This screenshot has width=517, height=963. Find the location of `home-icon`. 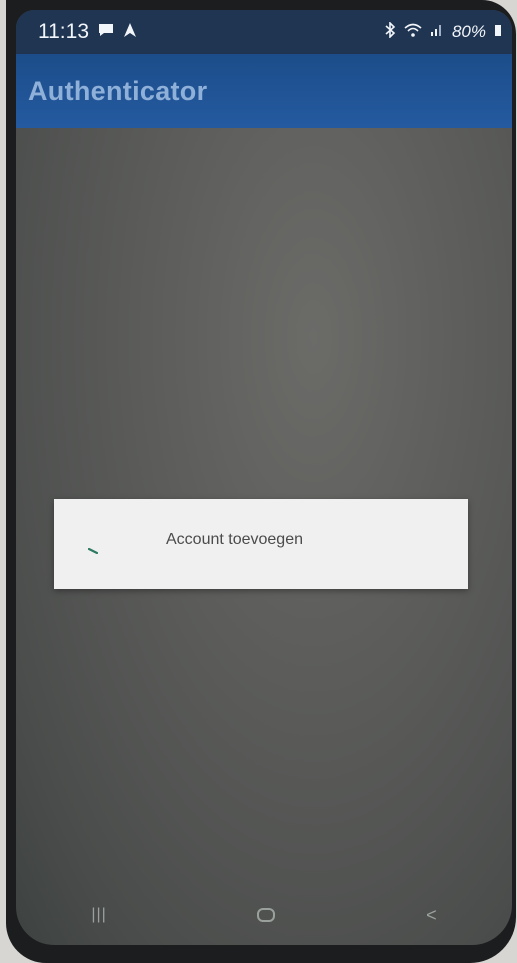

home-icon is located at coordinates (266, 915).